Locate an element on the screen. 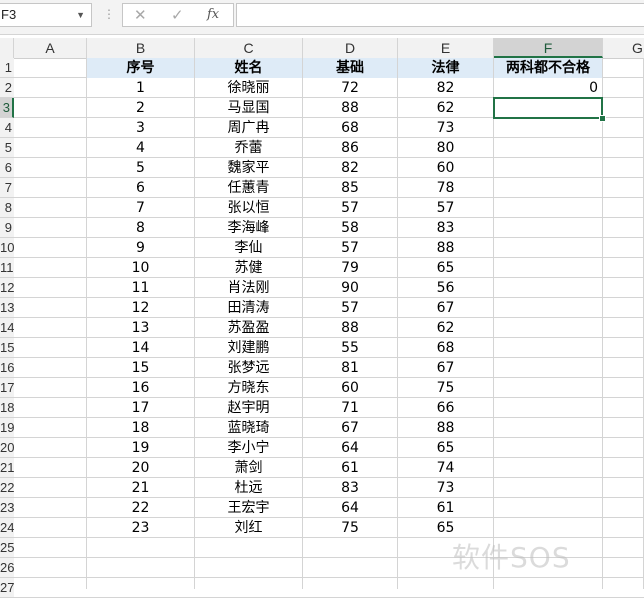 The height and width of the screenshot is (598, 644). cell-name: 魏家平 is located at coordinates (248, 168).